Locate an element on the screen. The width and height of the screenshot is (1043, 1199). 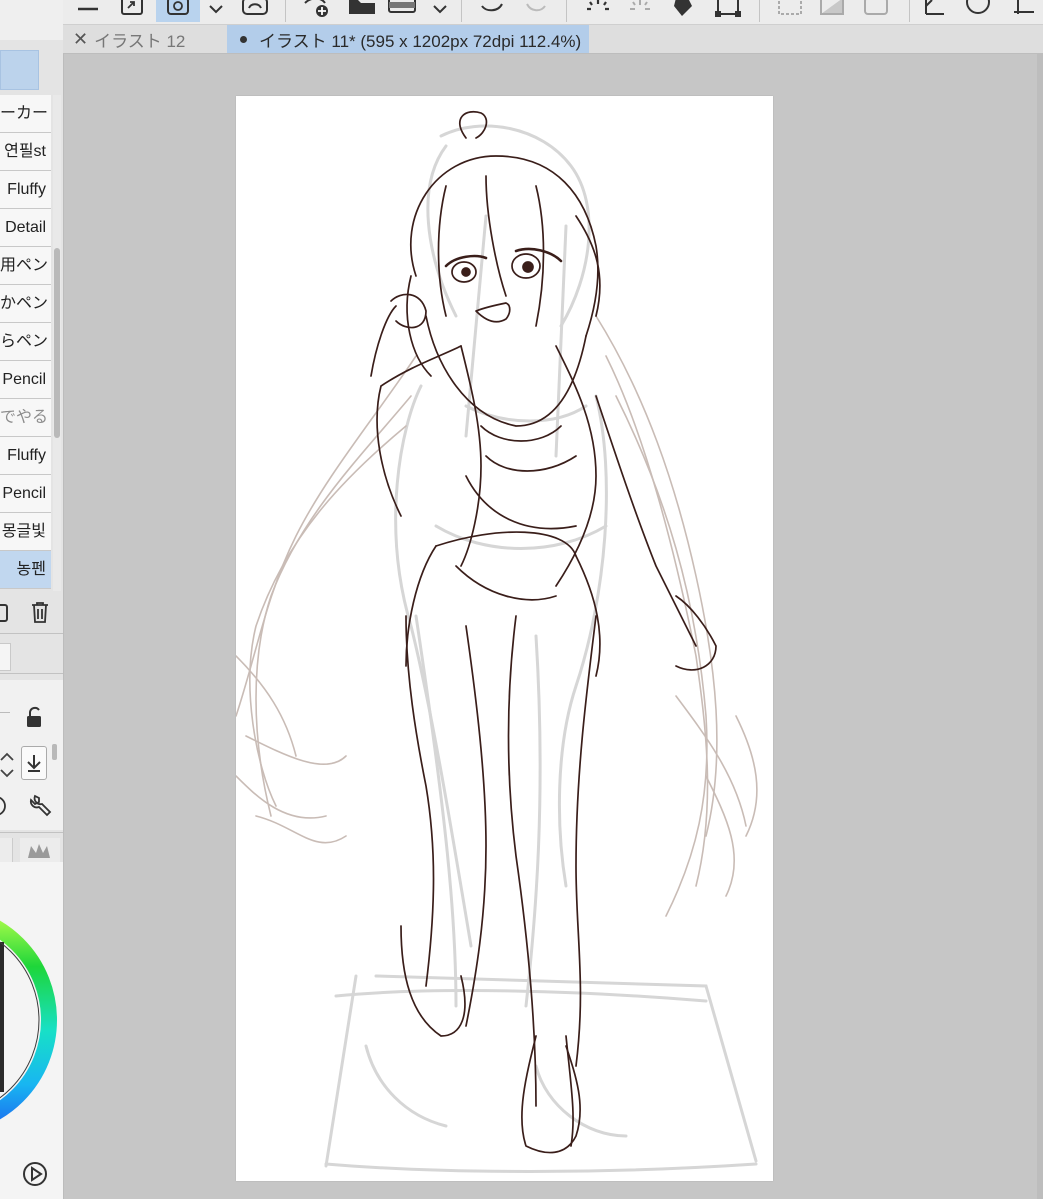
circle-tool-icon is located at coordinates (5, 808).